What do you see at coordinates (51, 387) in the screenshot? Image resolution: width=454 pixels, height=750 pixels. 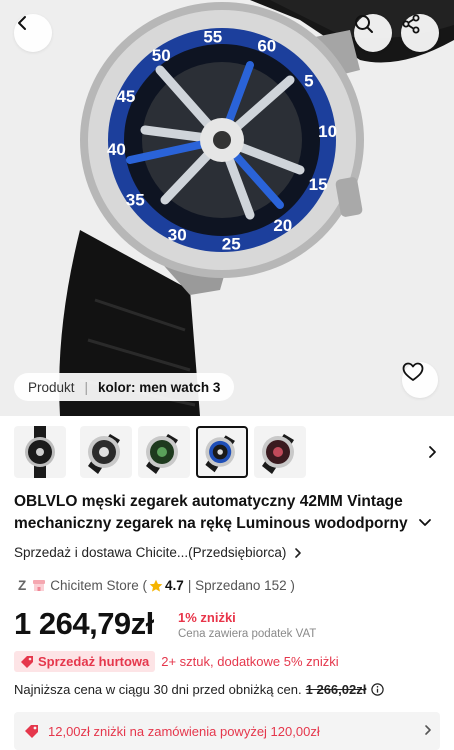 I see `variant-label: Produkt` at bounding box center [51, 387].